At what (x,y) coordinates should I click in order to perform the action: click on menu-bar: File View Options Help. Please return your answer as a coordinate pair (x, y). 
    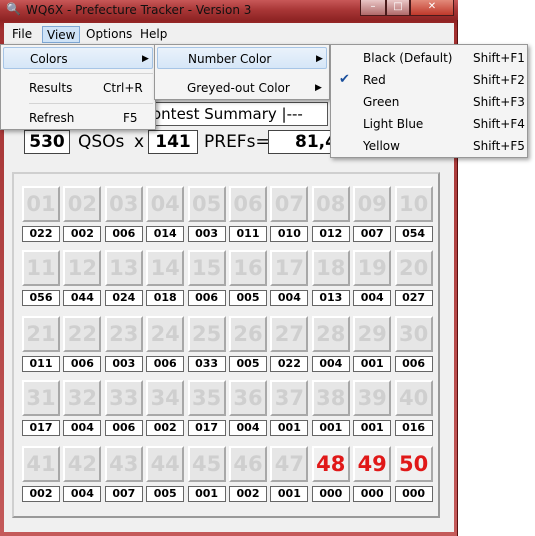
    Looking at the image, I should click on (229, 34).